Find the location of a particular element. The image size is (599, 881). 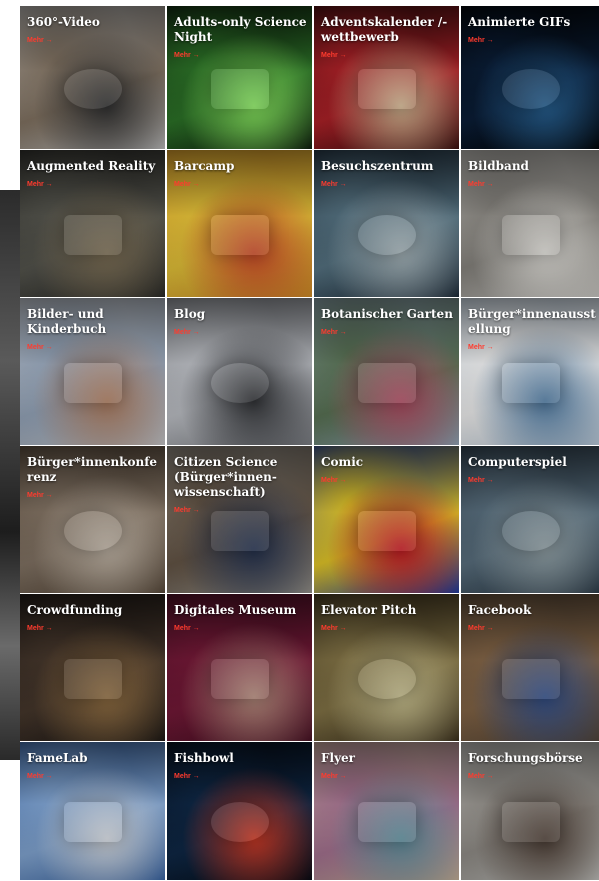

tile-b-rger-innenausstellung: Bürger*innenausstellung Mehr → is located at coordinates (530, 372).